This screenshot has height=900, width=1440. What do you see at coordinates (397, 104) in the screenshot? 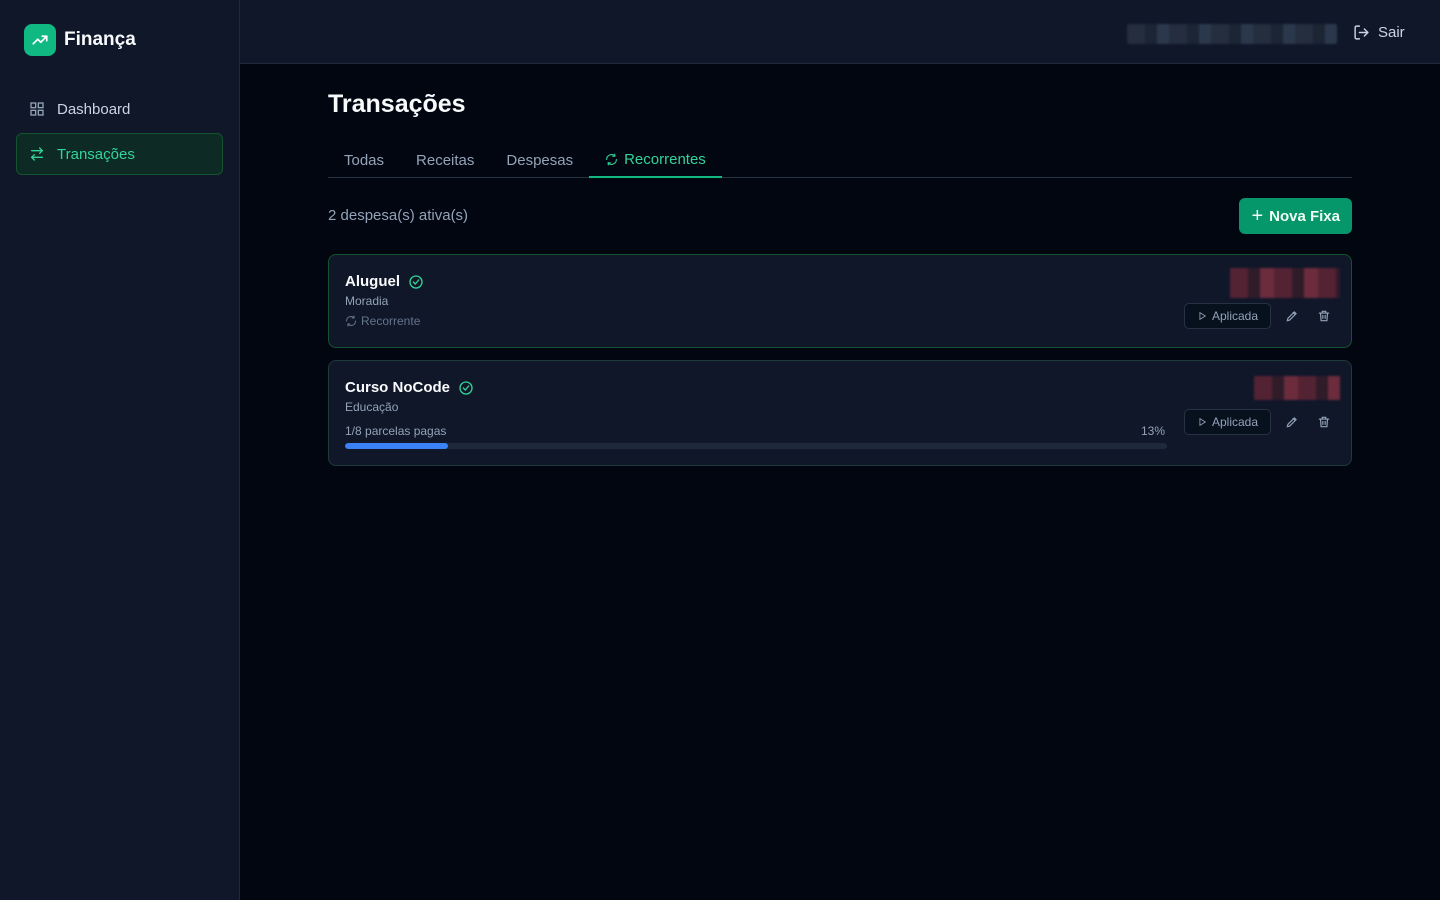
I see `page-title: Transações` at bounding box center [397, 104].